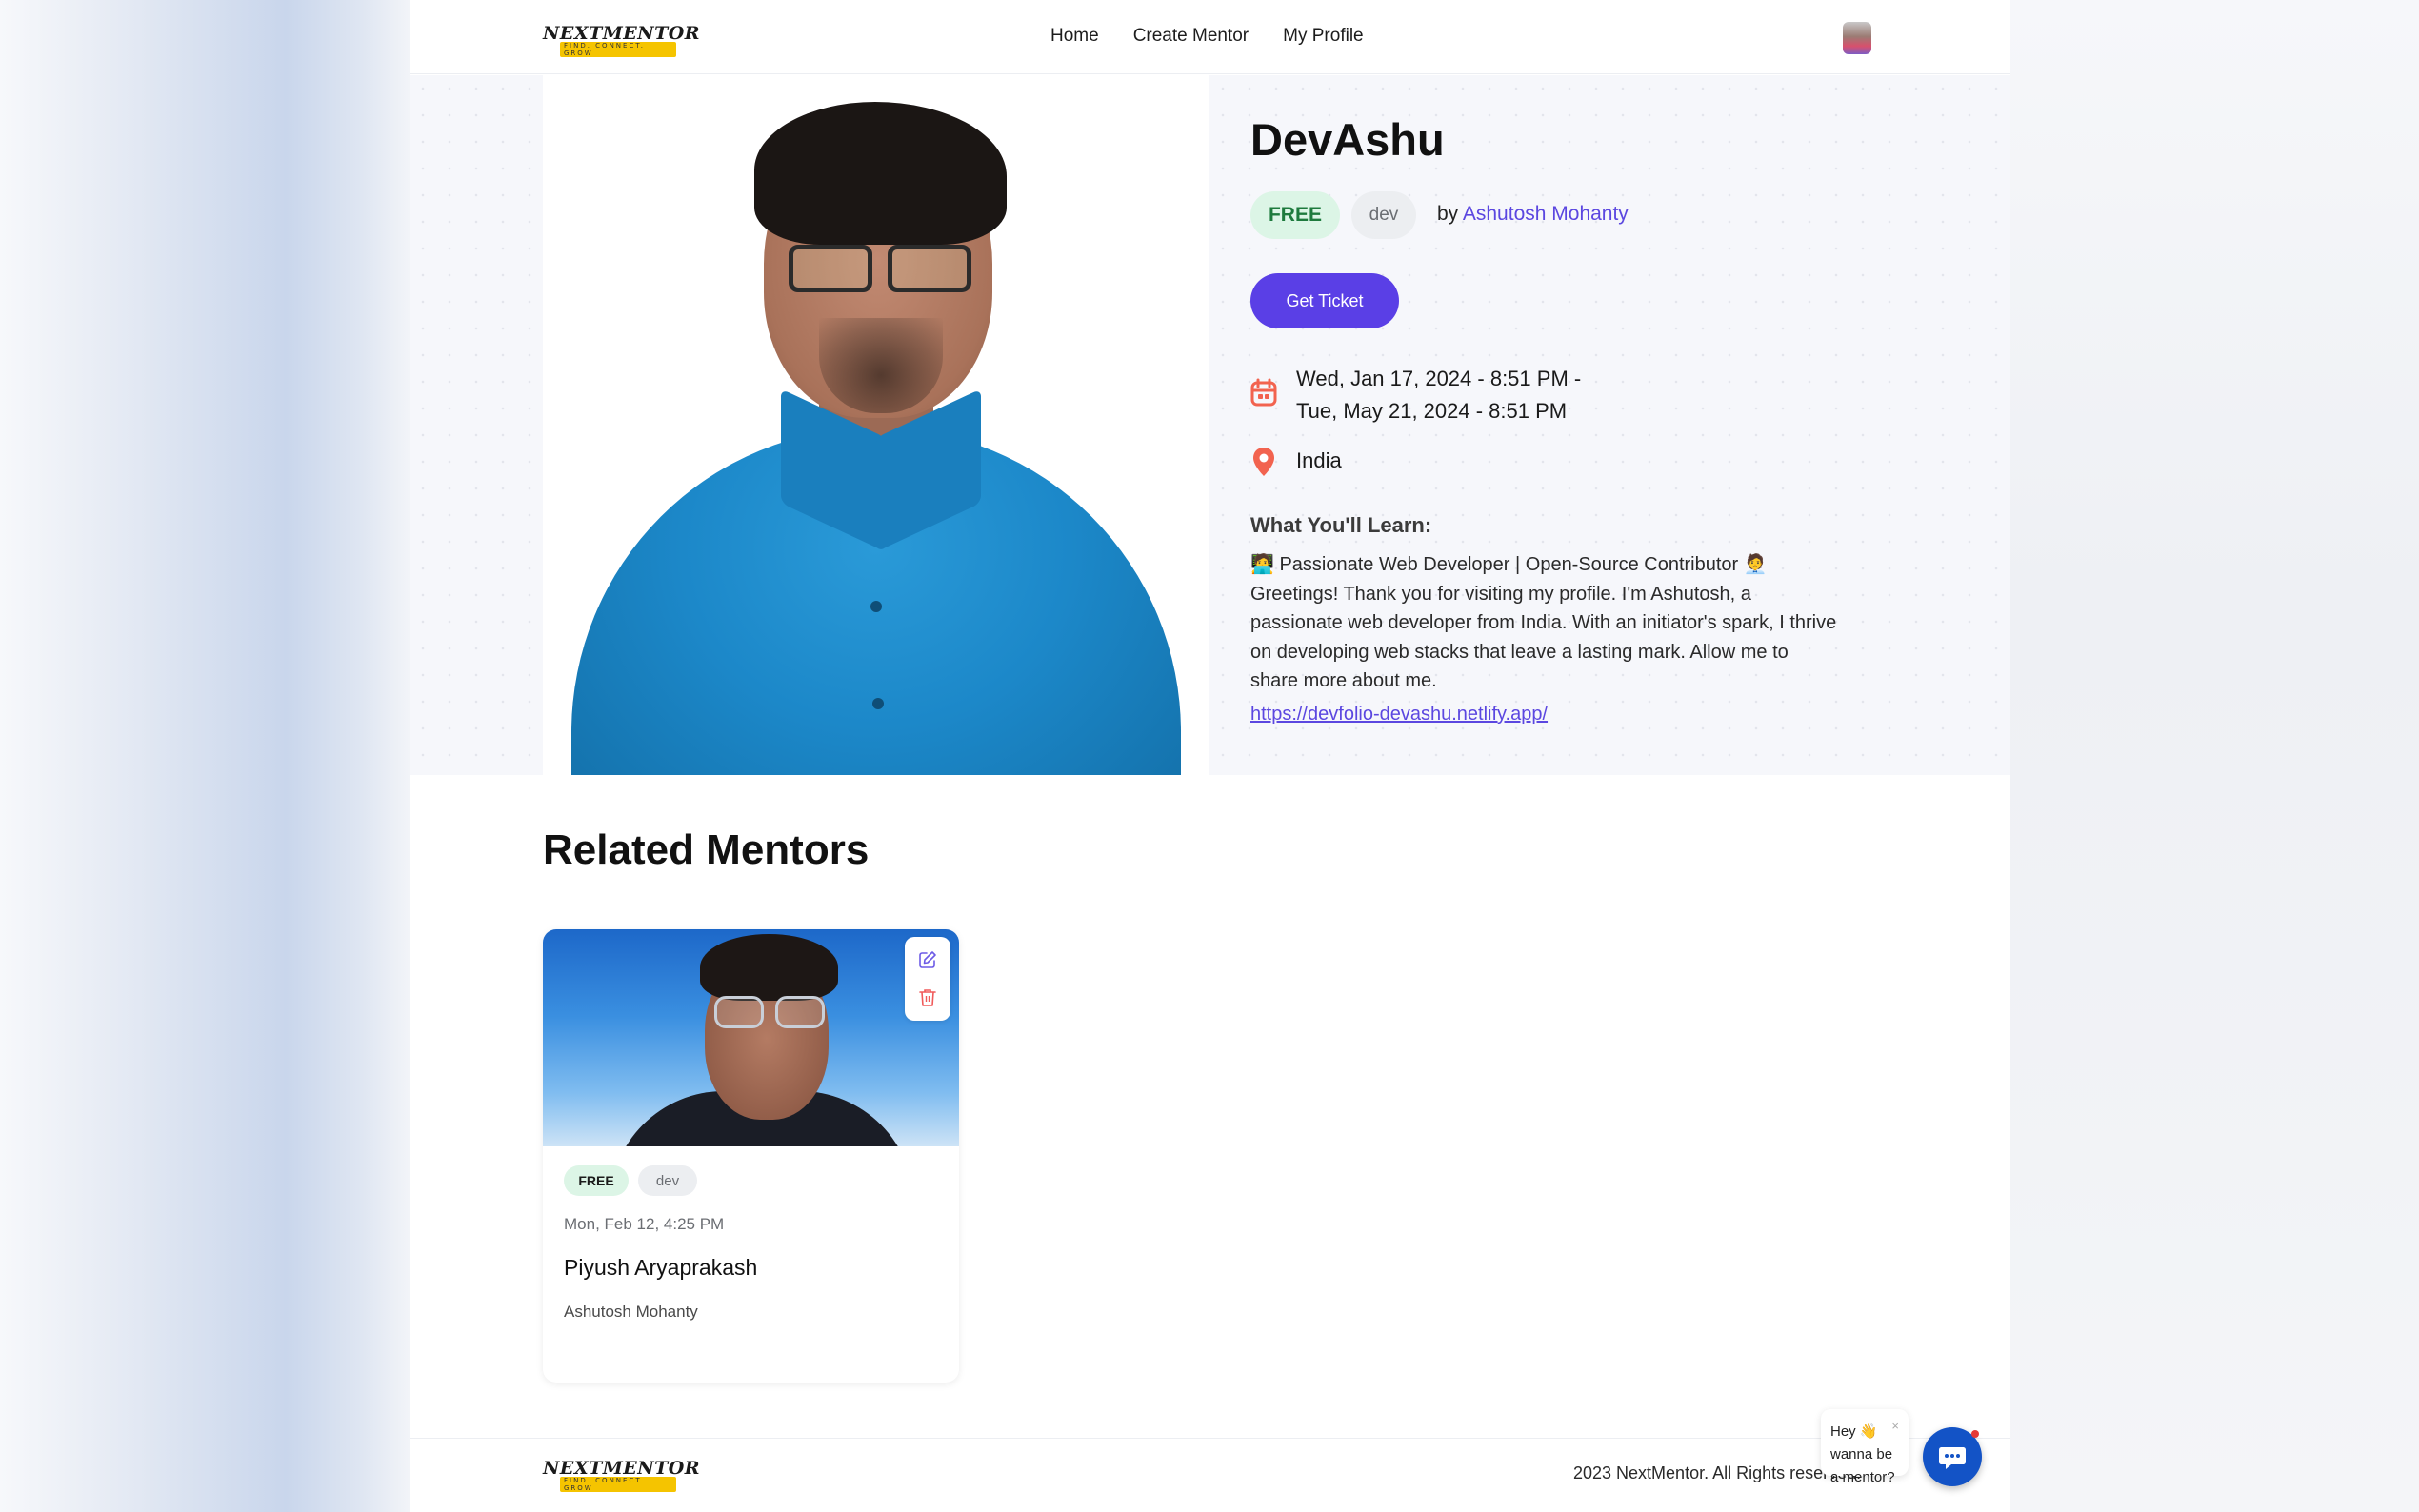 The width and height of the screenshot is (2419, 1512). I want to click on logo-tagline: FIND. CONNECT. GROW, so click(618, 49).